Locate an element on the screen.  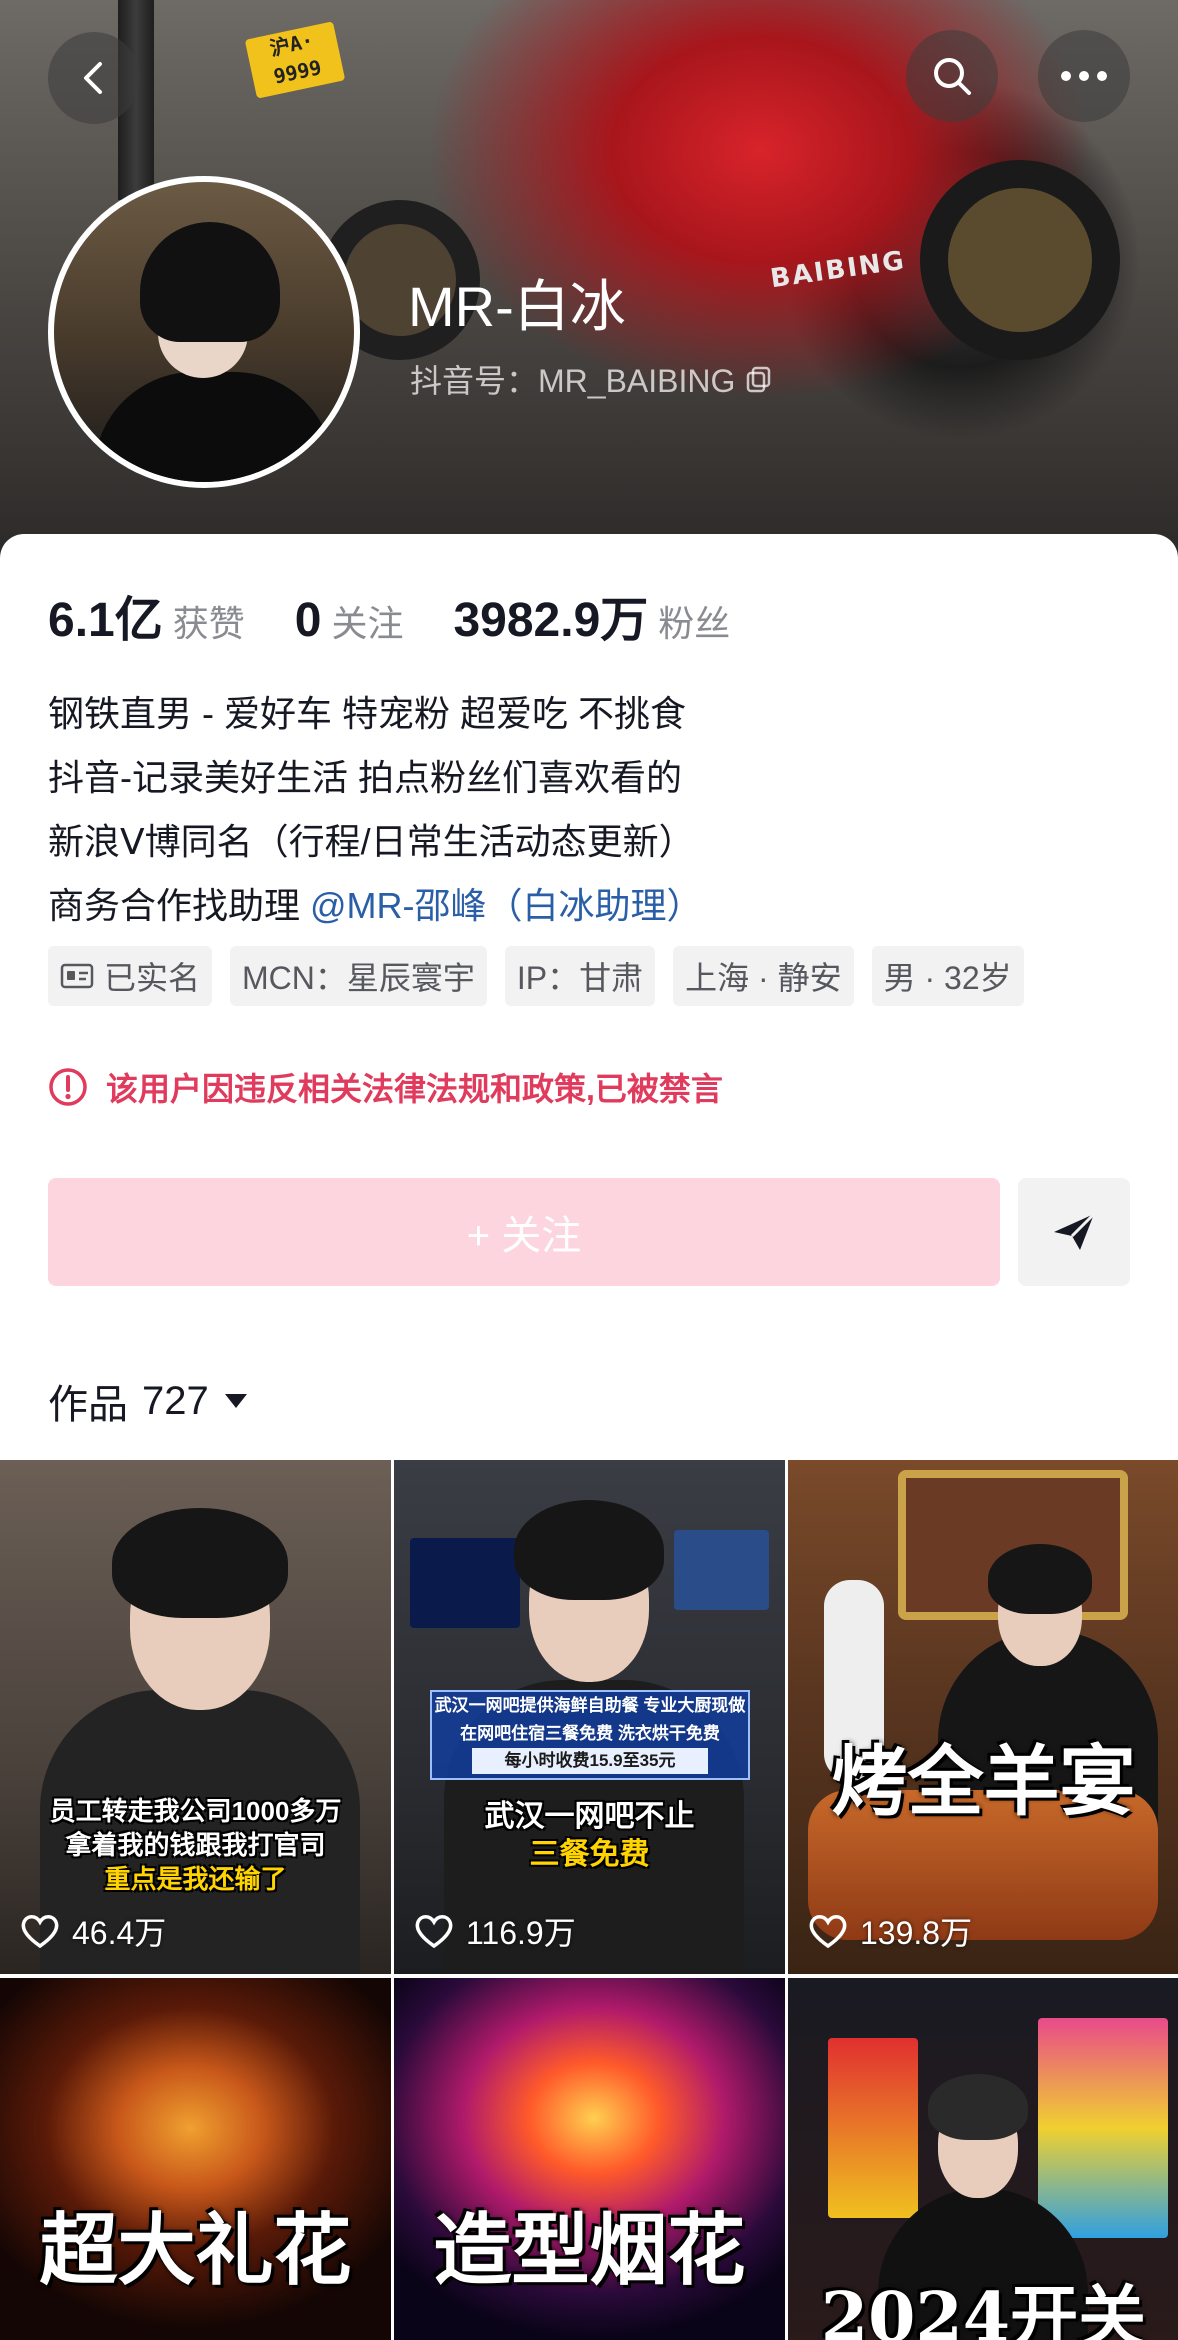
stat-followers-value: 3982.9万 is located at coordinates (551, 620).